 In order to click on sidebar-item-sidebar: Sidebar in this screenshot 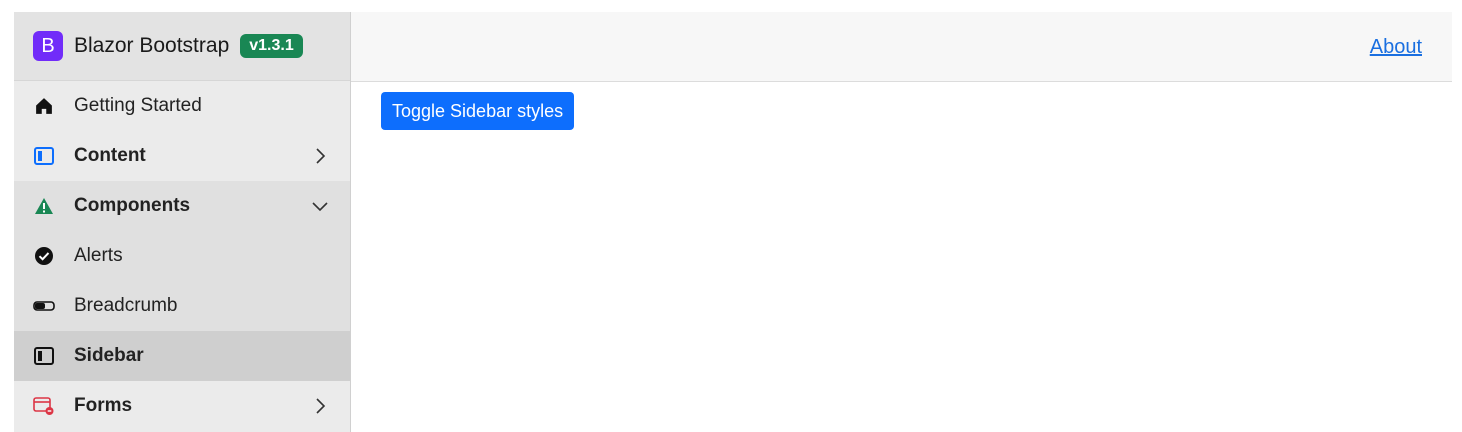, I will do `click(182, 356)`.